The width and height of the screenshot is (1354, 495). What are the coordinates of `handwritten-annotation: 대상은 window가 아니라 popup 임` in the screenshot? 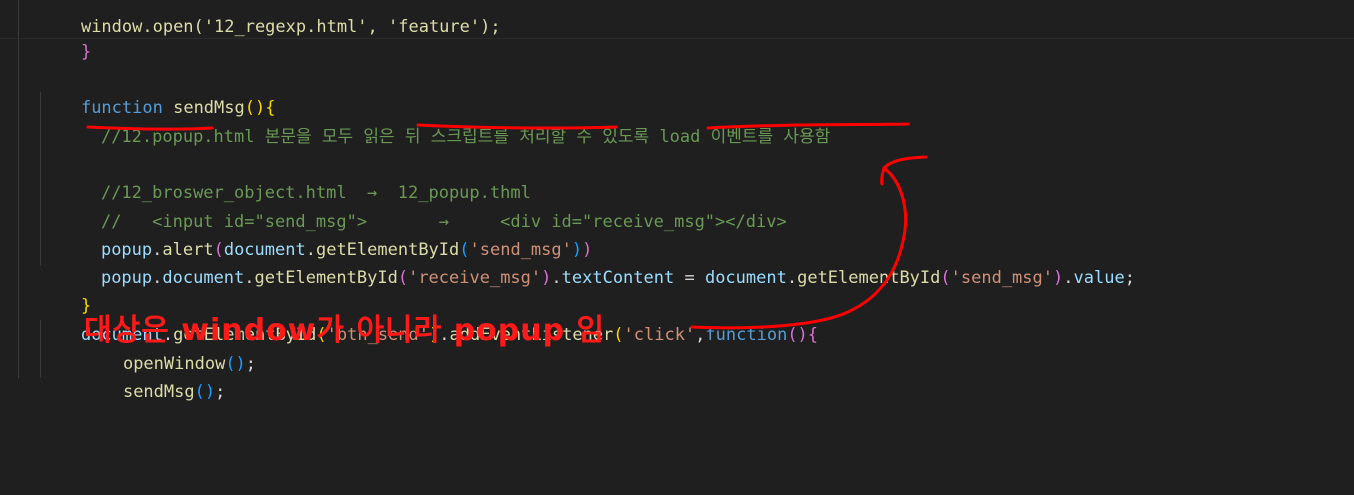 It's located at (345, 330).